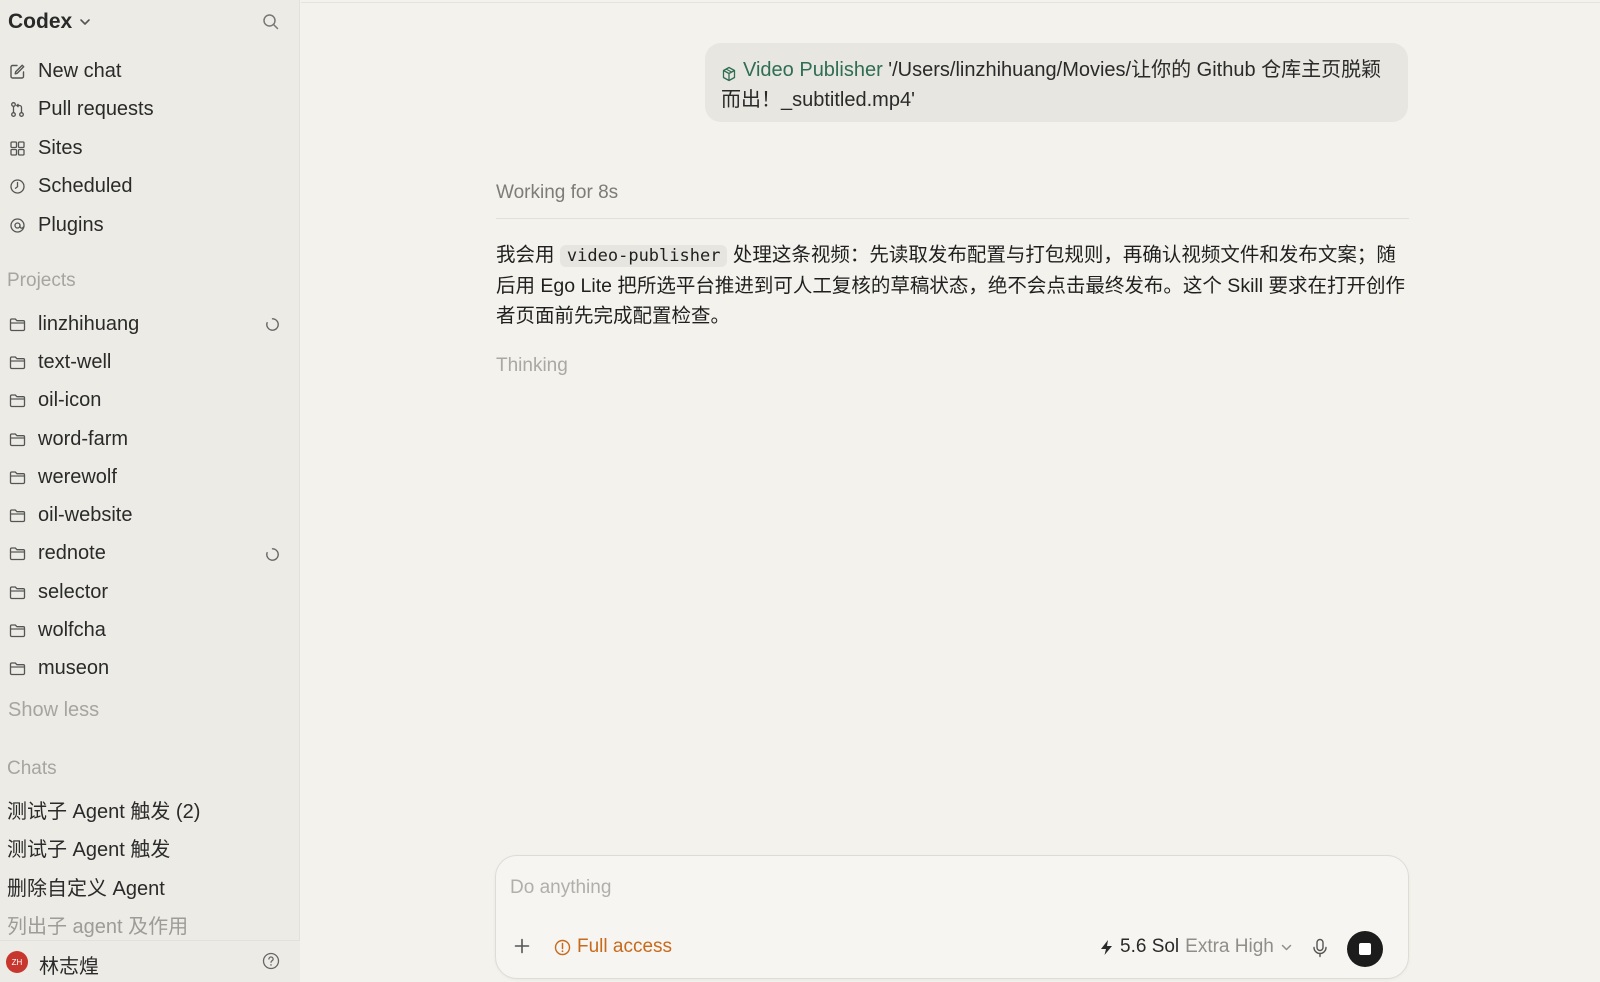 Image resolution: width=1600 pixels, height=982 pixels. I want to click on project-label: rednote, so click(72, 553).